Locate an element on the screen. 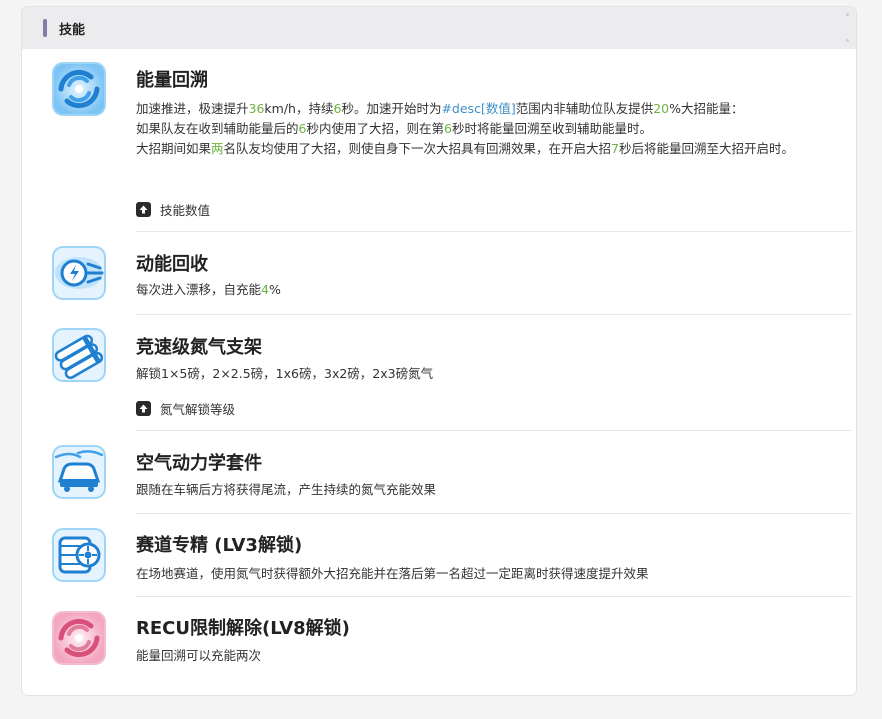  skill-values-toggle: 技能数值 is located at coordinates (173, 209).